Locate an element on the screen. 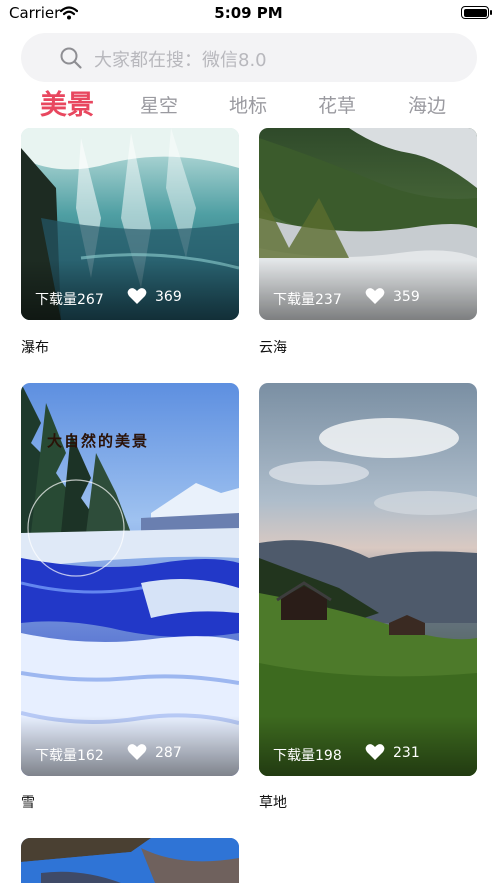  download-count: 下载量237 is located at coordinates (307, 300).